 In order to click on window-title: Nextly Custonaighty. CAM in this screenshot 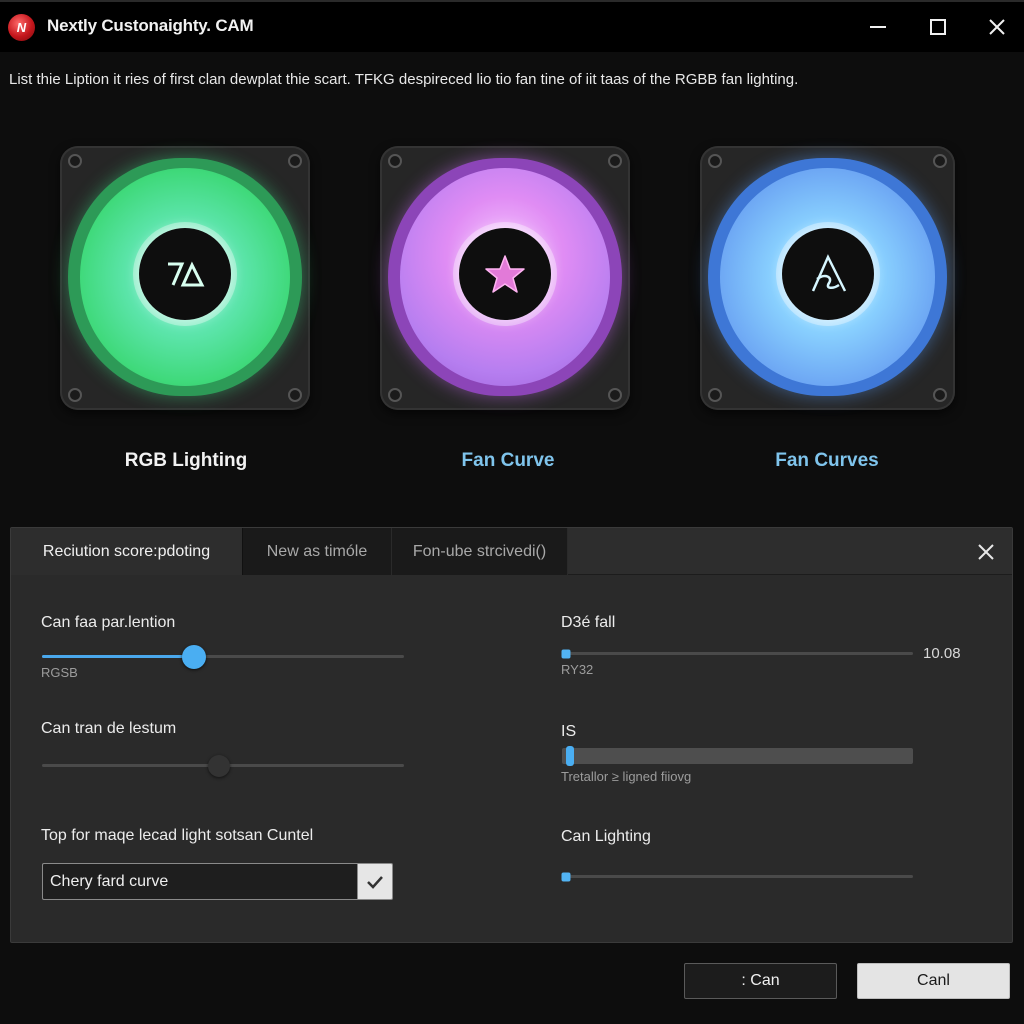, I will do `click(150, 25)`.